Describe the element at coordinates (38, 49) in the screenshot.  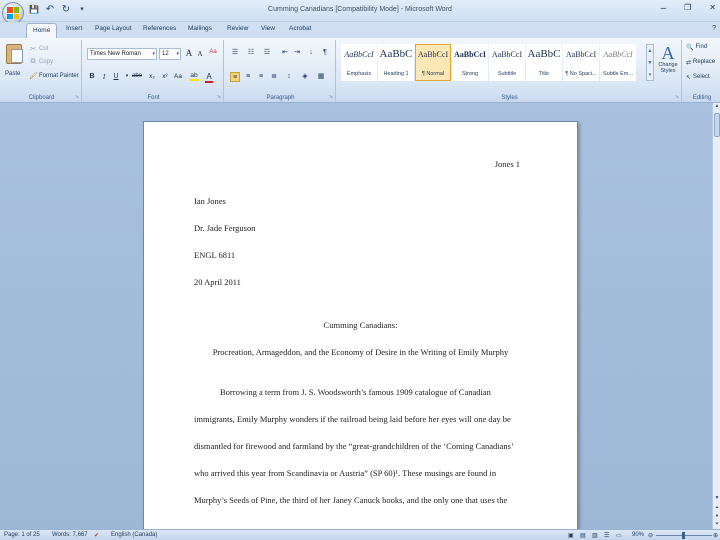
I see `cut-button: ✂ Cut` at that location.